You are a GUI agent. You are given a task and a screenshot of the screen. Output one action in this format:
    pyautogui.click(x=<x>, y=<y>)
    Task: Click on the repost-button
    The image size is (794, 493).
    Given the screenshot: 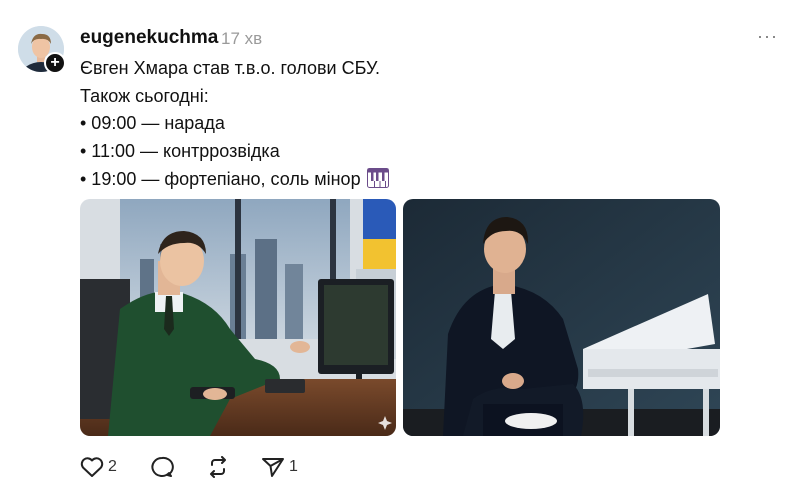 What is the action you would take?
    pyautogui.click(x=218, y=467)
    